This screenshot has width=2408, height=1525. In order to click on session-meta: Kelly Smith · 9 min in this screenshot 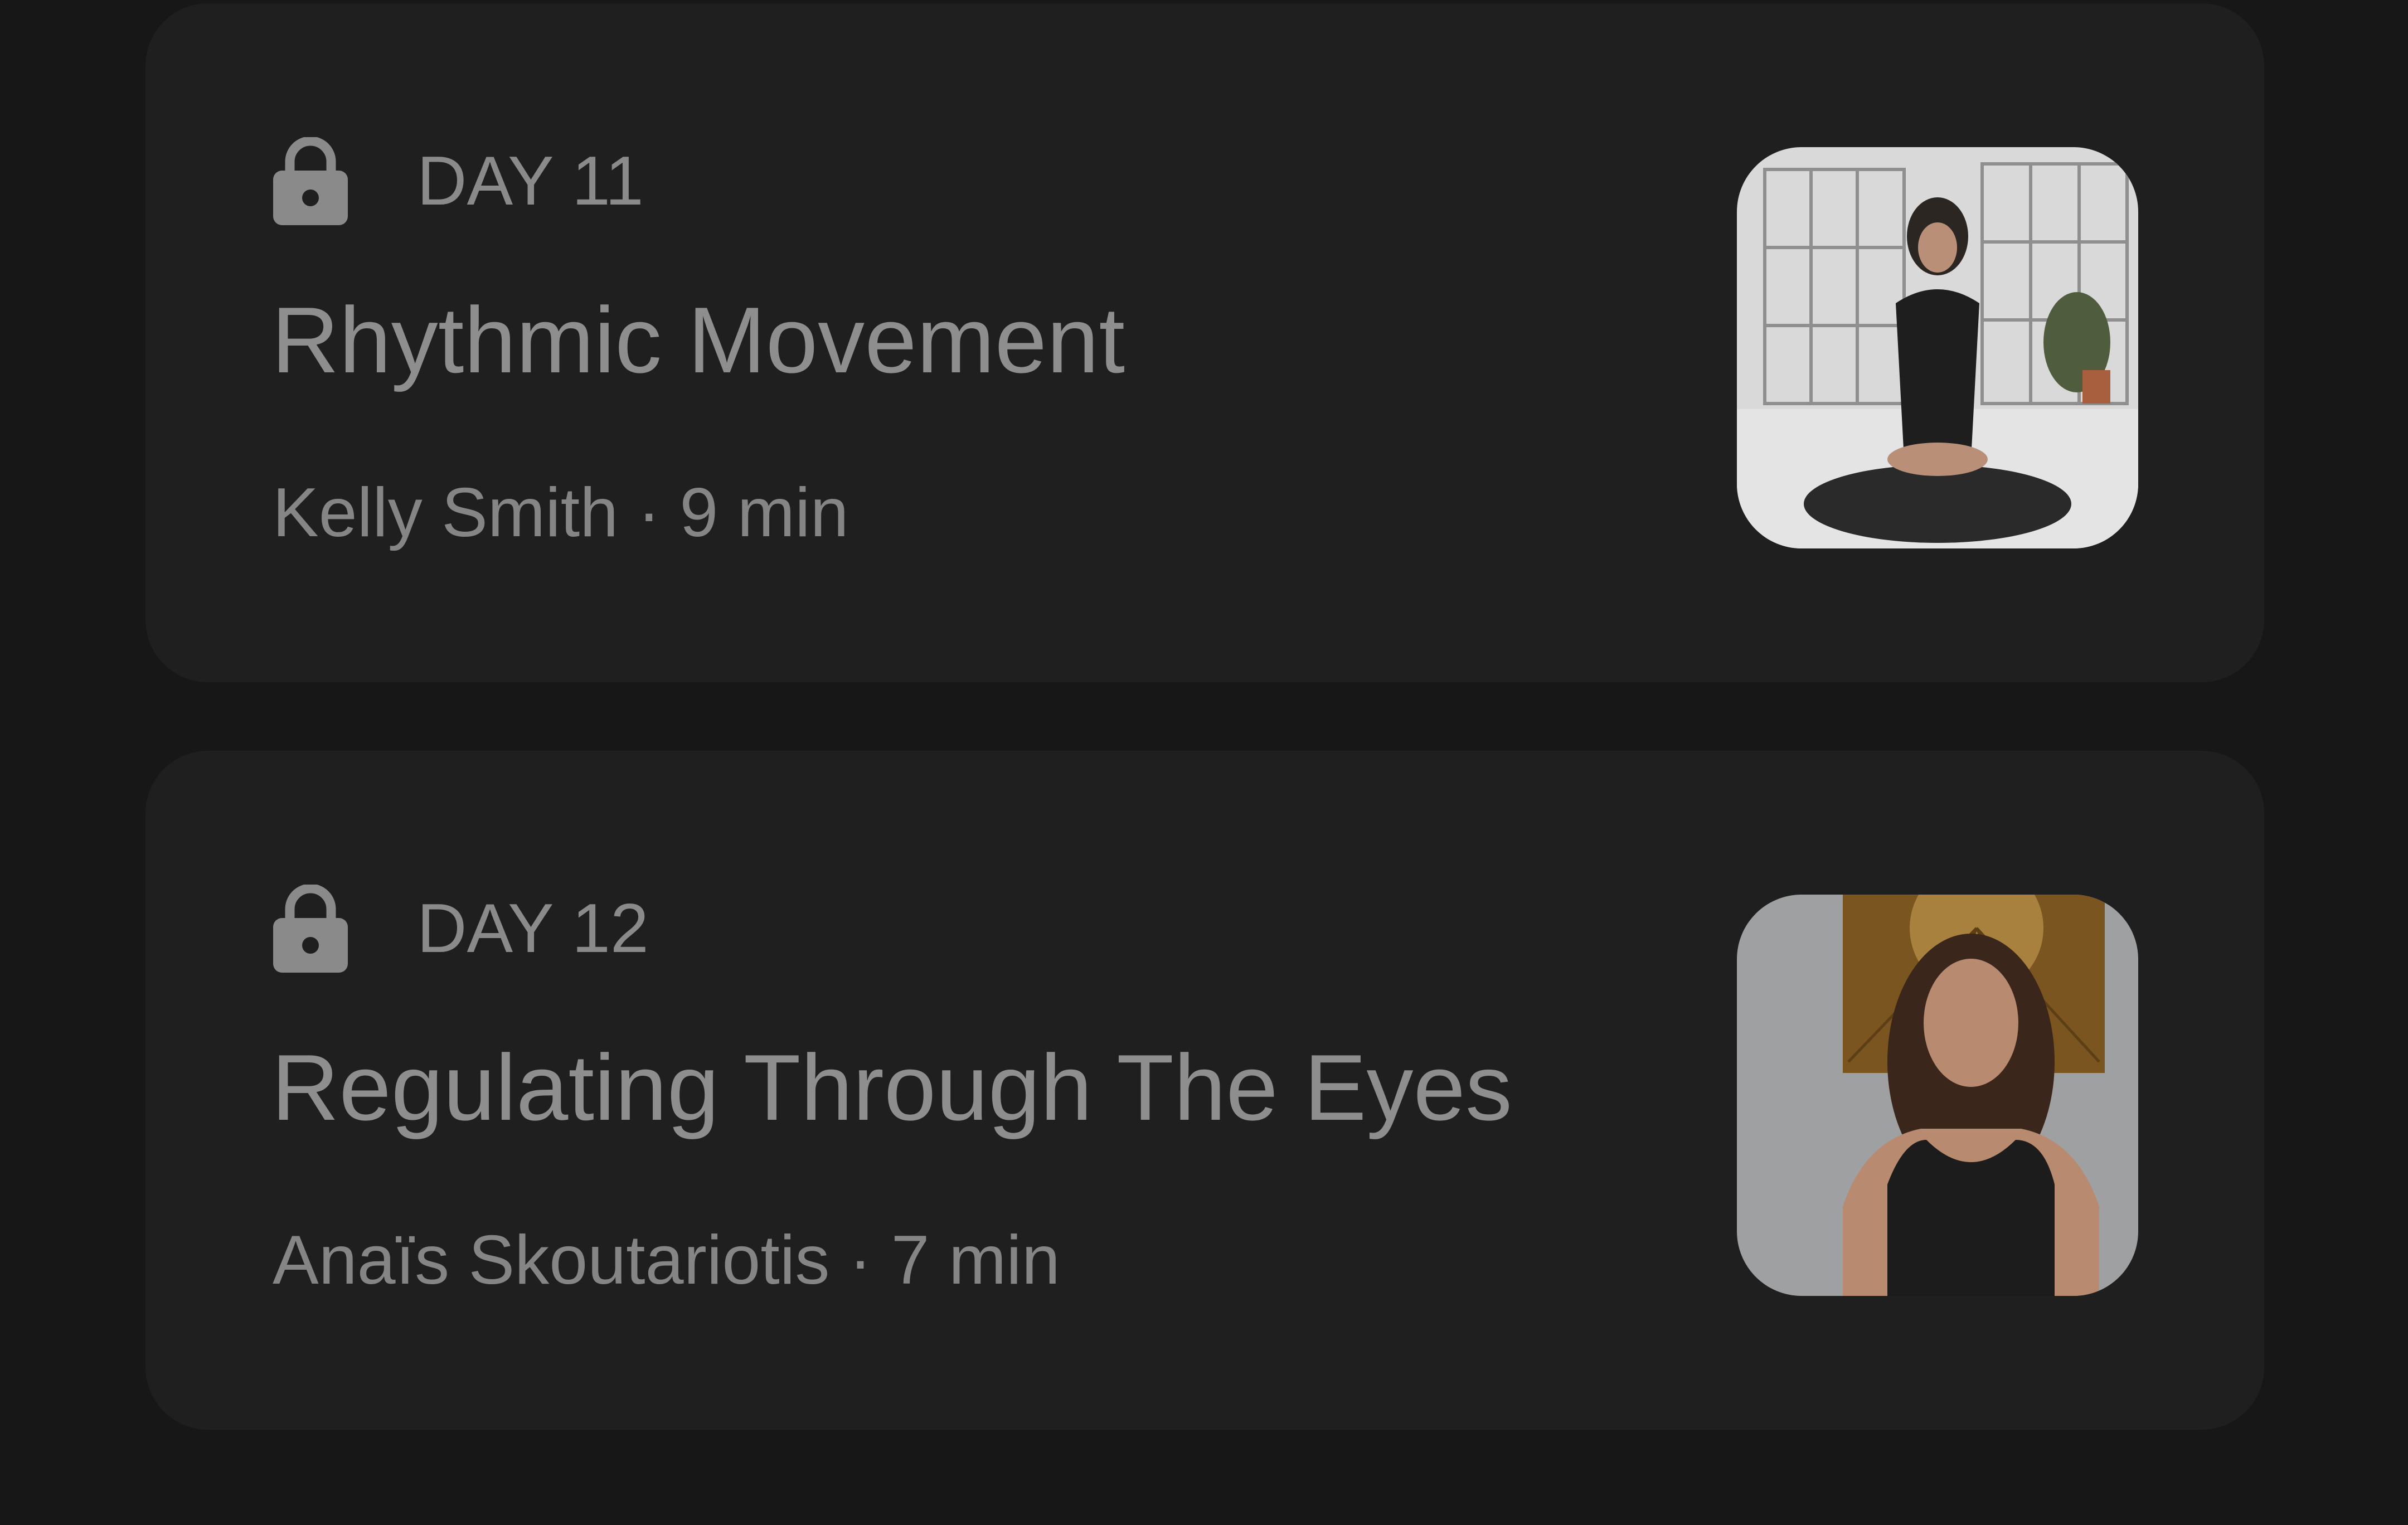, I will do `click(561, 512)`.